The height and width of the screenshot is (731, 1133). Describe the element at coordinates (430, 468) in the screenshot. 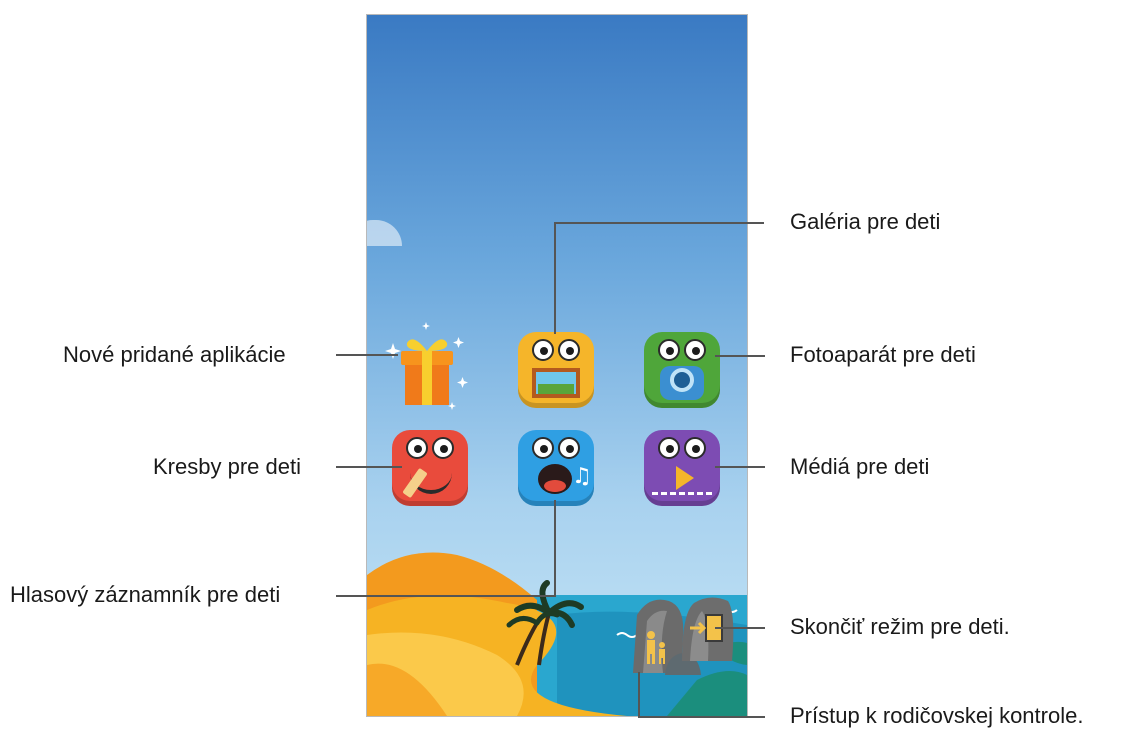

I see `kids-drawing-icon` at that location.